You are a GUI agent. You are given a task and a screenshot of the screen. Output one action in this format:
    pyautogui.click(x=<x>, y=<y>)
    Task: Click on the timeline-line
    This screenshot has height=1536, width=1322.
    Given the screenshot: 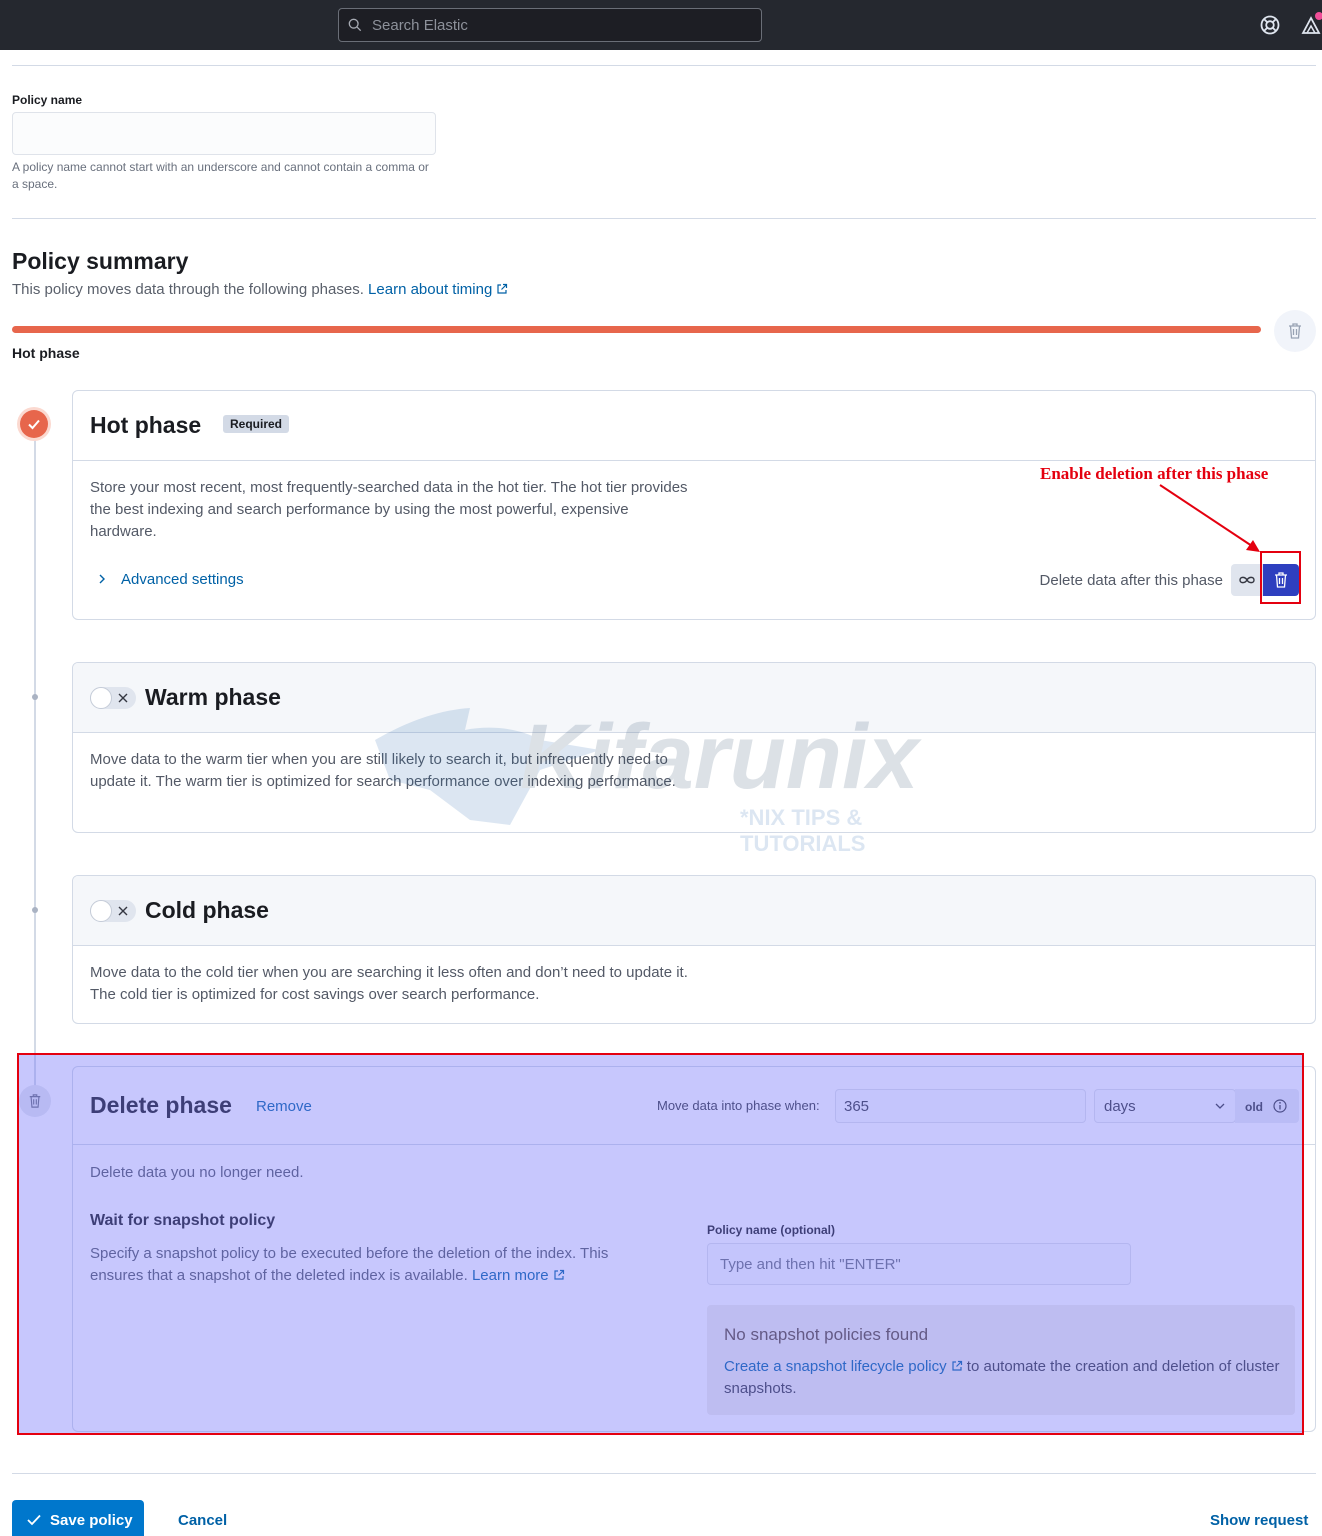 What is the action you would take?
    pyautogui.click(x=35, y=770)
    